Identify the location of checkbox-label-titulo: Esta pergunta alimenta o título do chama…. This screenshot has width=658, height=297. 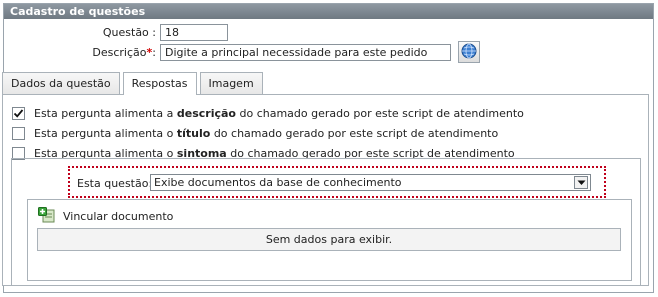
(266, 133).